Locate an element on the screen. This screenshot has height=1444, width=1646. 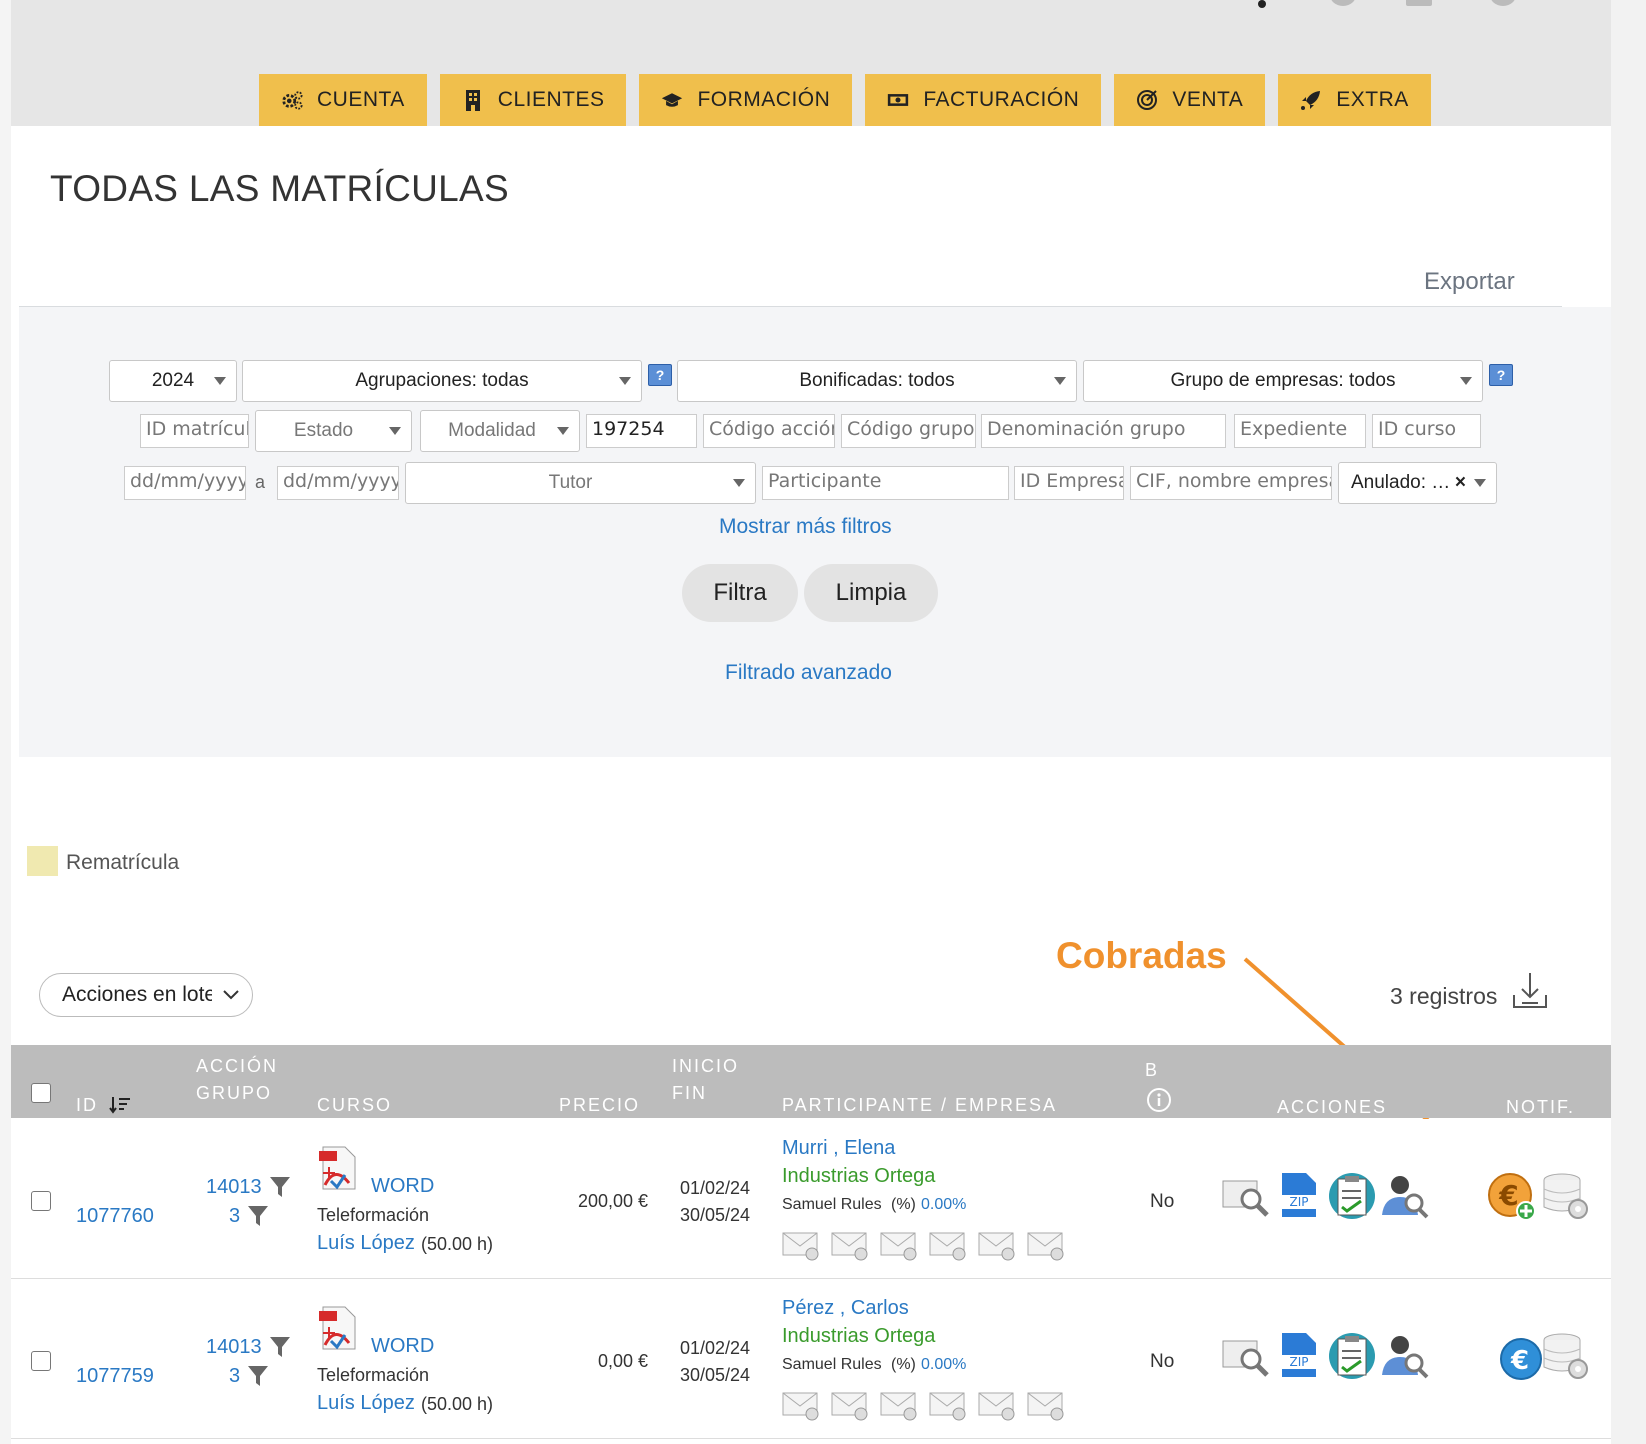
more-filters-link: Mostrar más filtros is located at coordinates (805, 527).